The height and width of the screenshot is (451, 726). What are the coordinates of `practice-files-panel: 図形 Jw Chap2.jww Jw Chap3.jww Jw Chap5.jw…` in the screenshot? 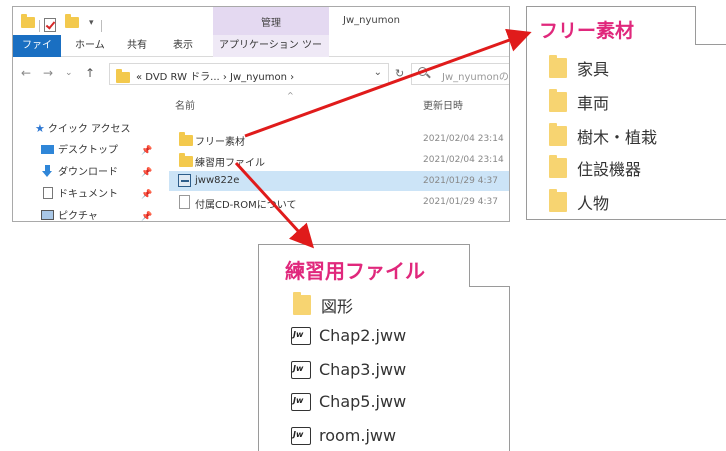 It's located at (384, 368).